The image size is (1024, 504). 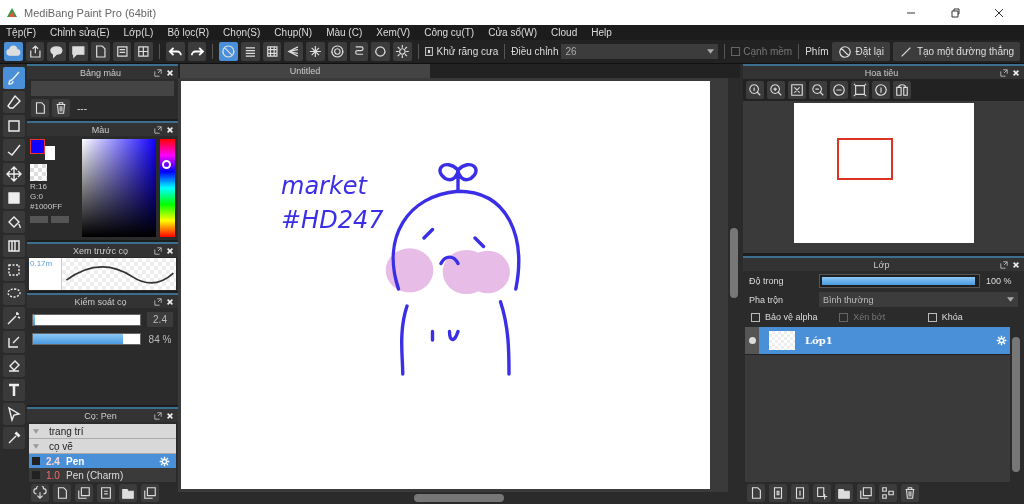 I want to click on brush-opacity-slider, so click(x=86, y=339).